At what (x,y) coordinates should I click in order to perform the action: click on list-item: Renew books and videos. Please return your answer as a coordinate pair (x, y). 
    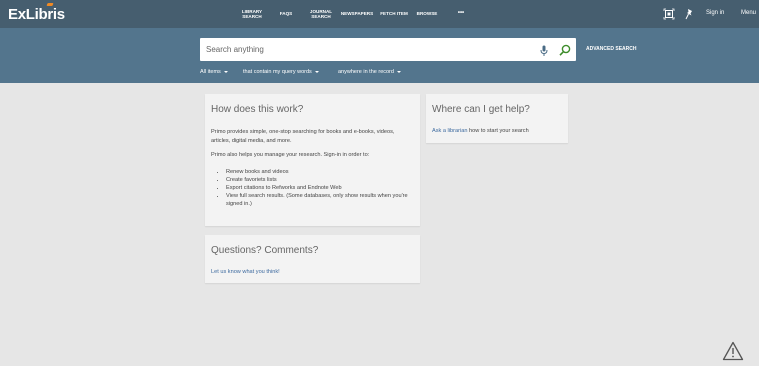
    Looking at the image, I should click on (323, 172).